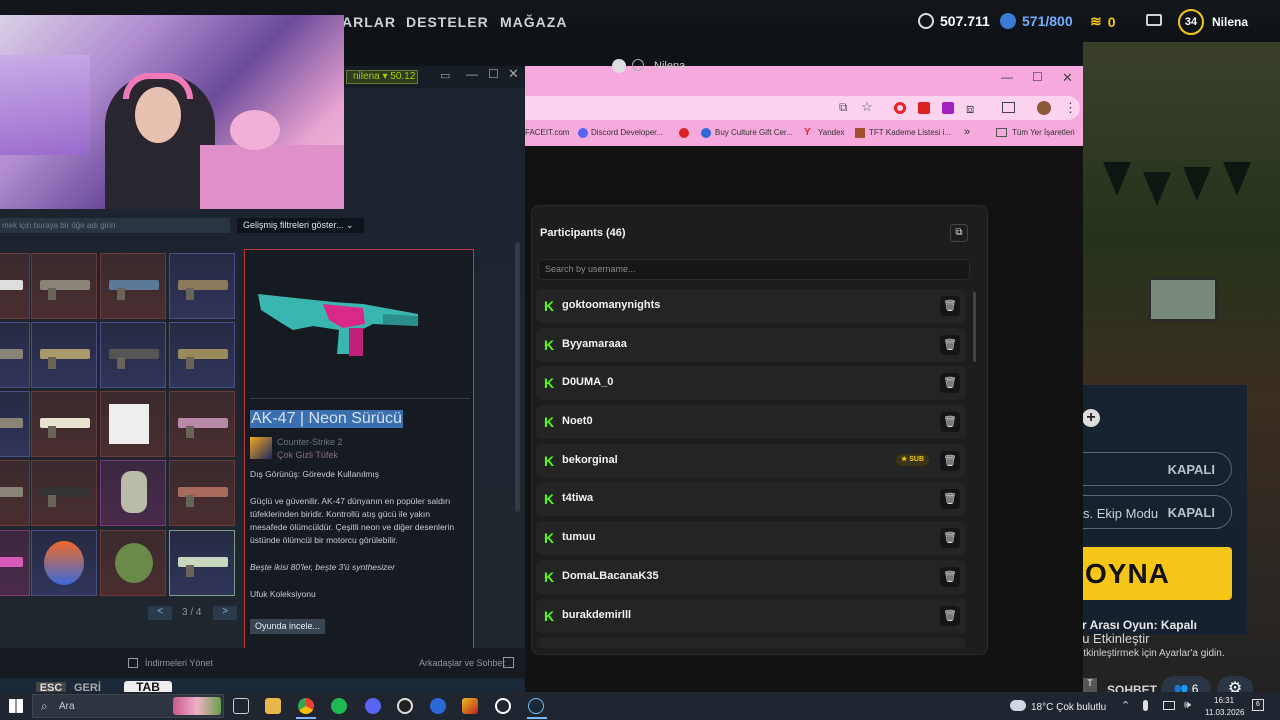 The width and height of the screenshot is (1280, 720). Describe the element at coordinates (751, 577) in the screenshot. I see `participant-row: K DomaLBacanaK35 🗑` at that location.